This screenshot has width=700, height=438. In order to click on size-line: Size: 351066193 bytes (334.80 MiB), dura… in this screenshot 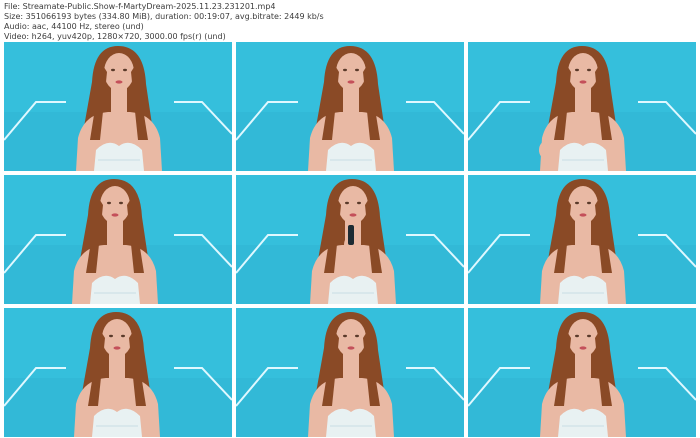, I will do `click(164, 16)`.